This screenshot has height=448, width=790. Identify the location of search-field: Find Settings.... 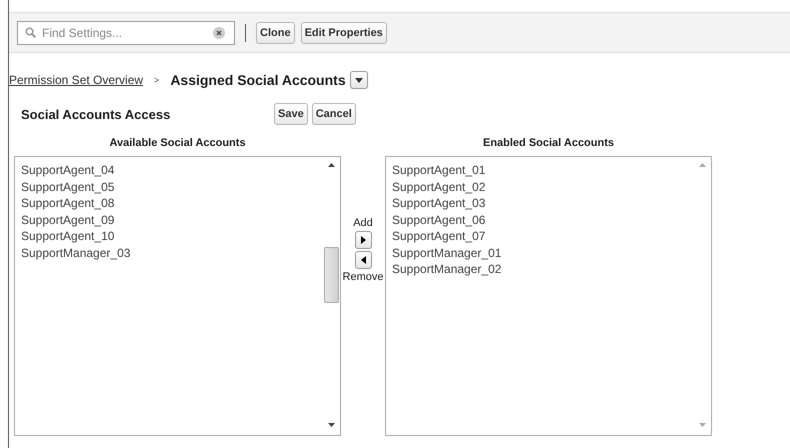
(126, 32).